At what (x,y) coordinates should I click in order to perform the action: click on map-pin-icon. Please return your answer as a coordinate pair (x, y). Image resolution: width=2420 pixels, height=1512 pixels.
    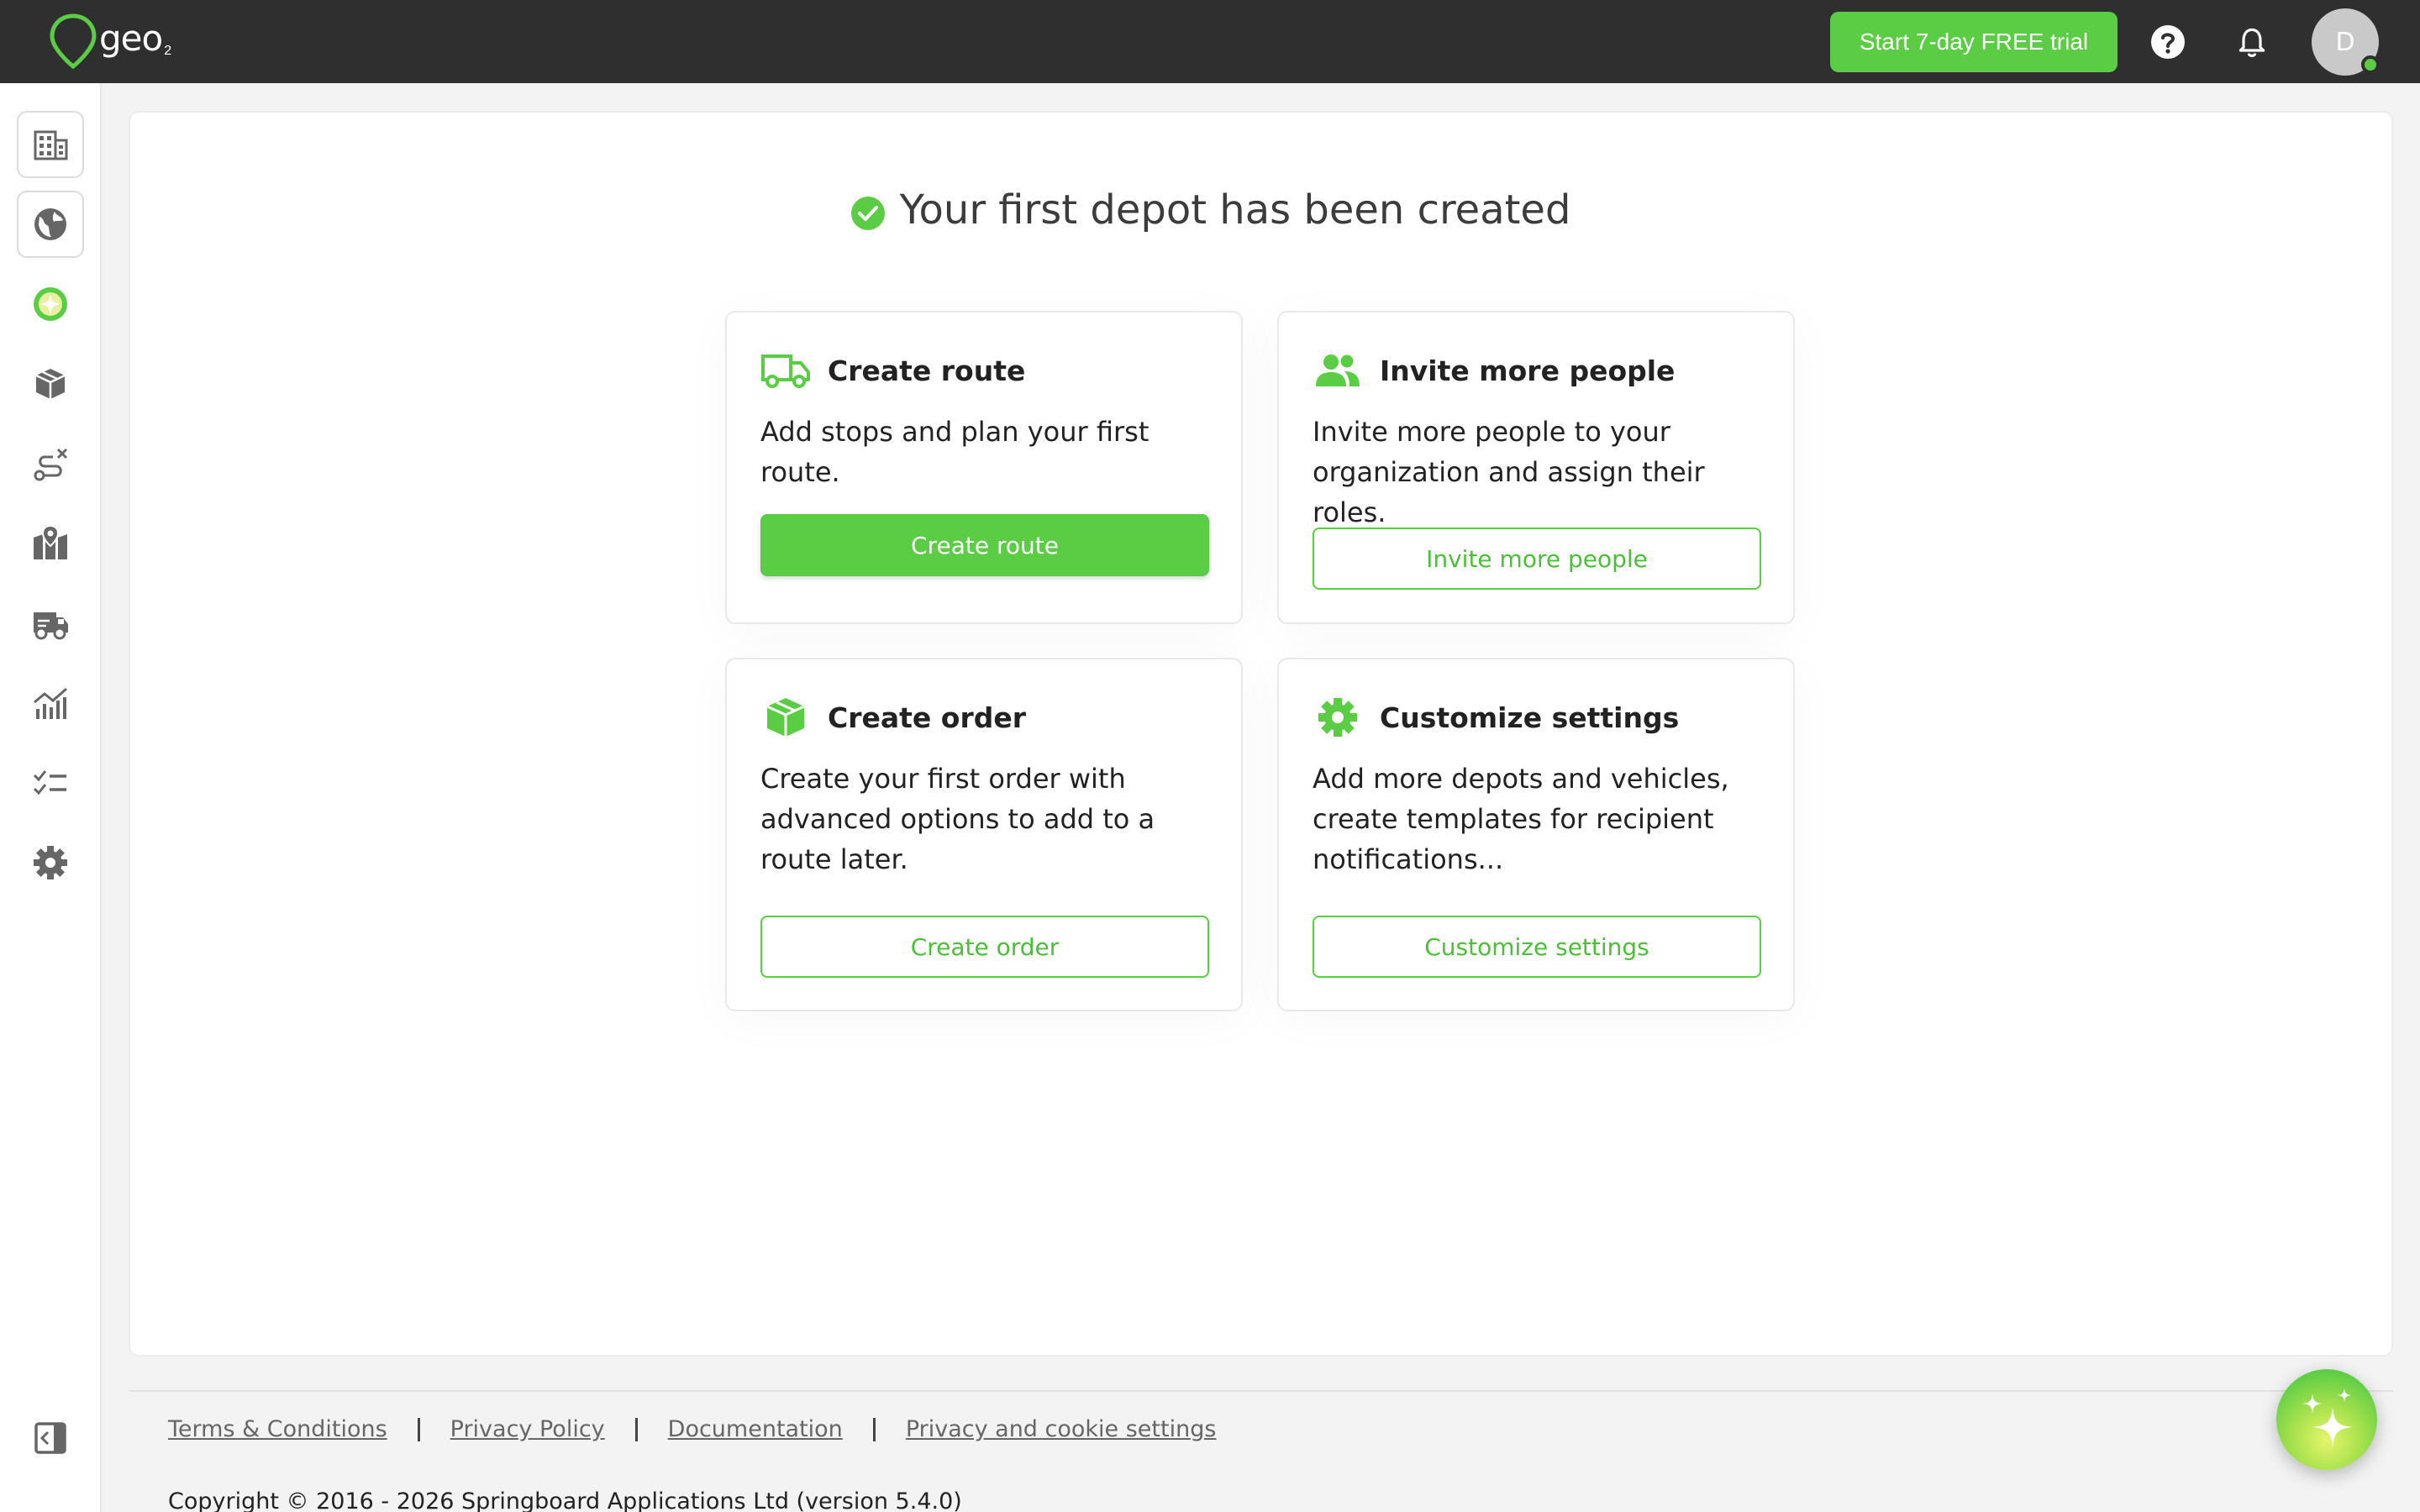
    Looking at the image, I should click on (51, 541).